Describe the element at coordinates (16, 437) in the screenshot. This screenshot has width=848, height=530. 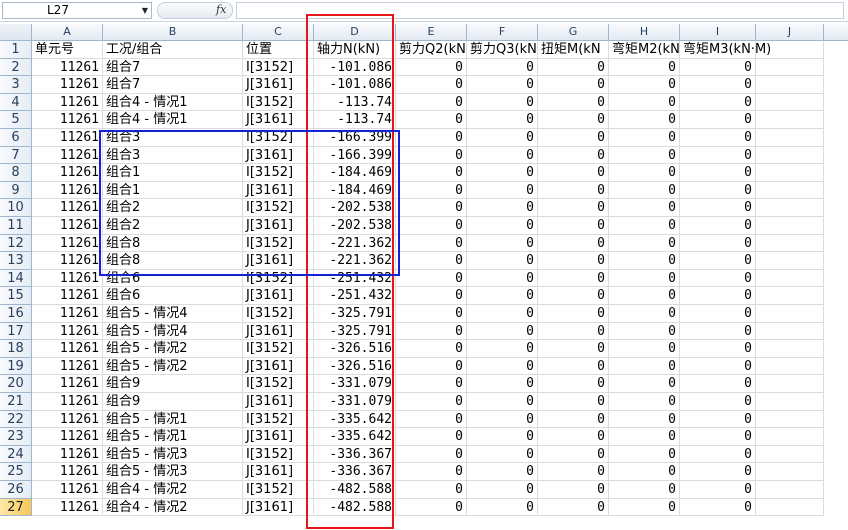
I see `row-header-23: 23` at that location.